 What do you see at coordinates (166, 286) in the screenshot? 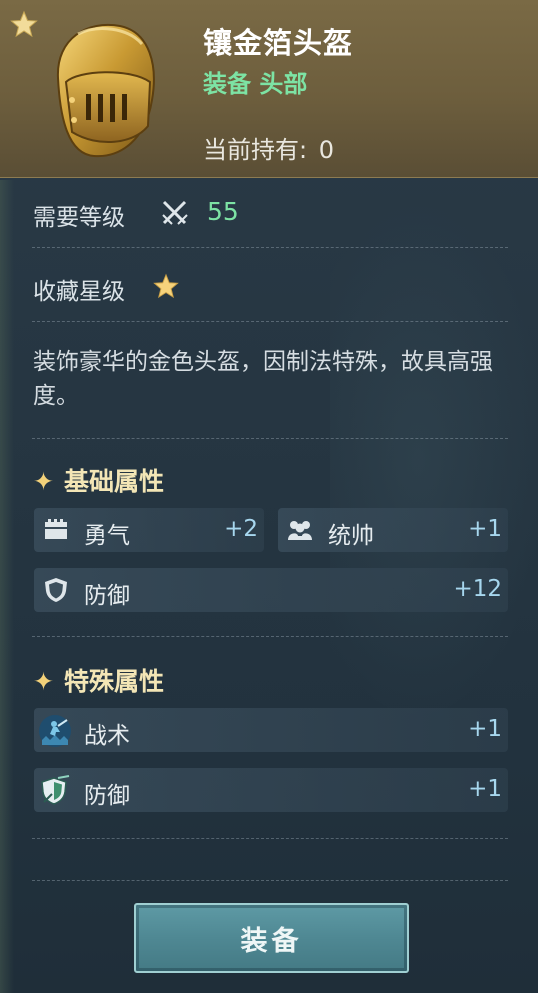
I see `collection-star-icon` at bounding box center [166, 286].